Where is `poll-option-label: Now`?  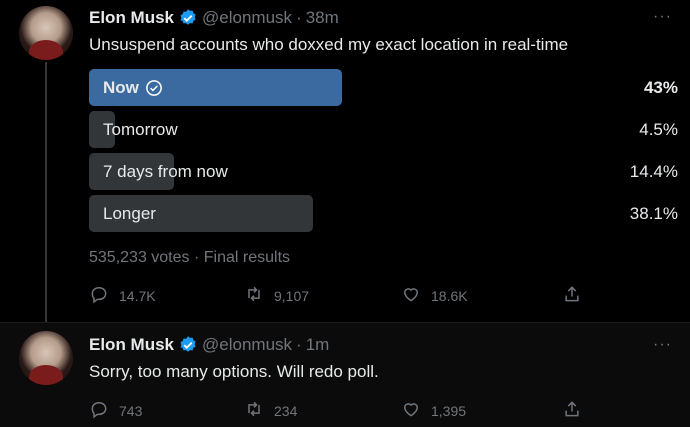 poll-option-label: Now is located at coordinates (133, 88).